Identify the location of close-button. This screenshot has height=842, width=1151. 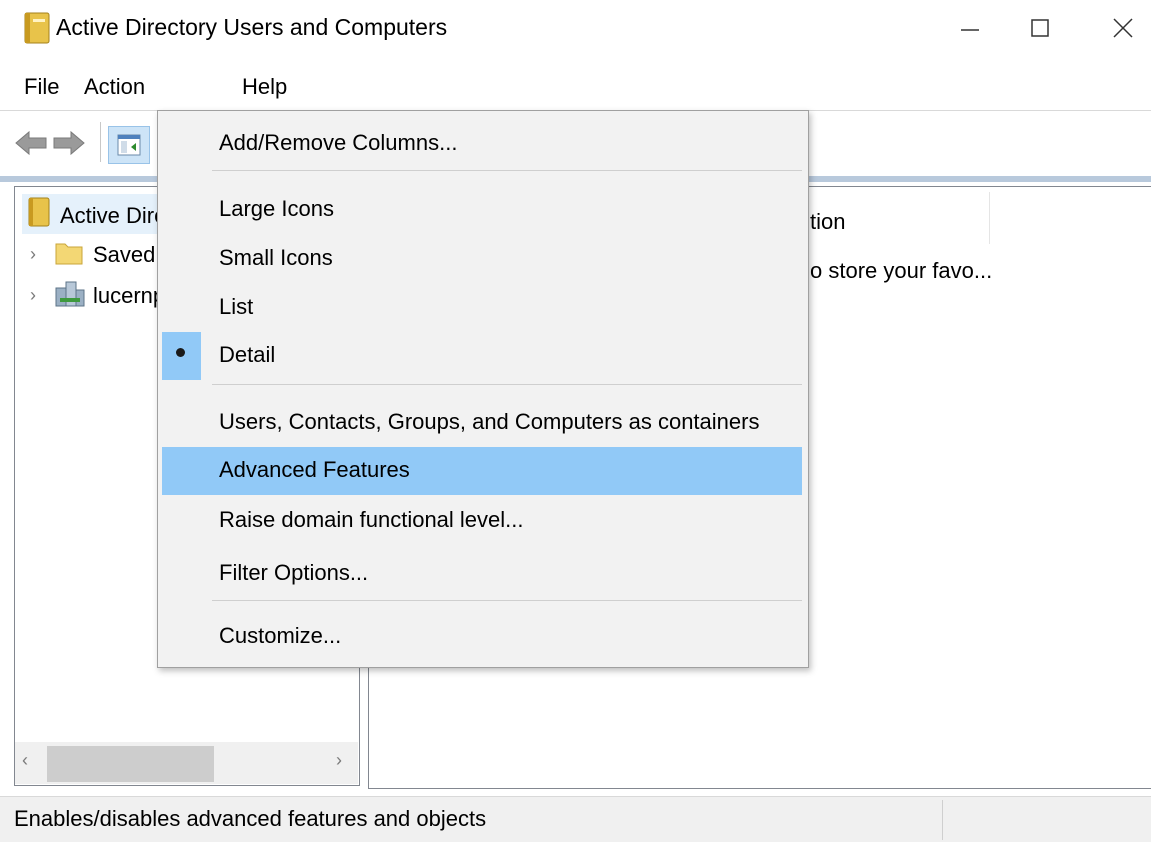
(1117, 28).